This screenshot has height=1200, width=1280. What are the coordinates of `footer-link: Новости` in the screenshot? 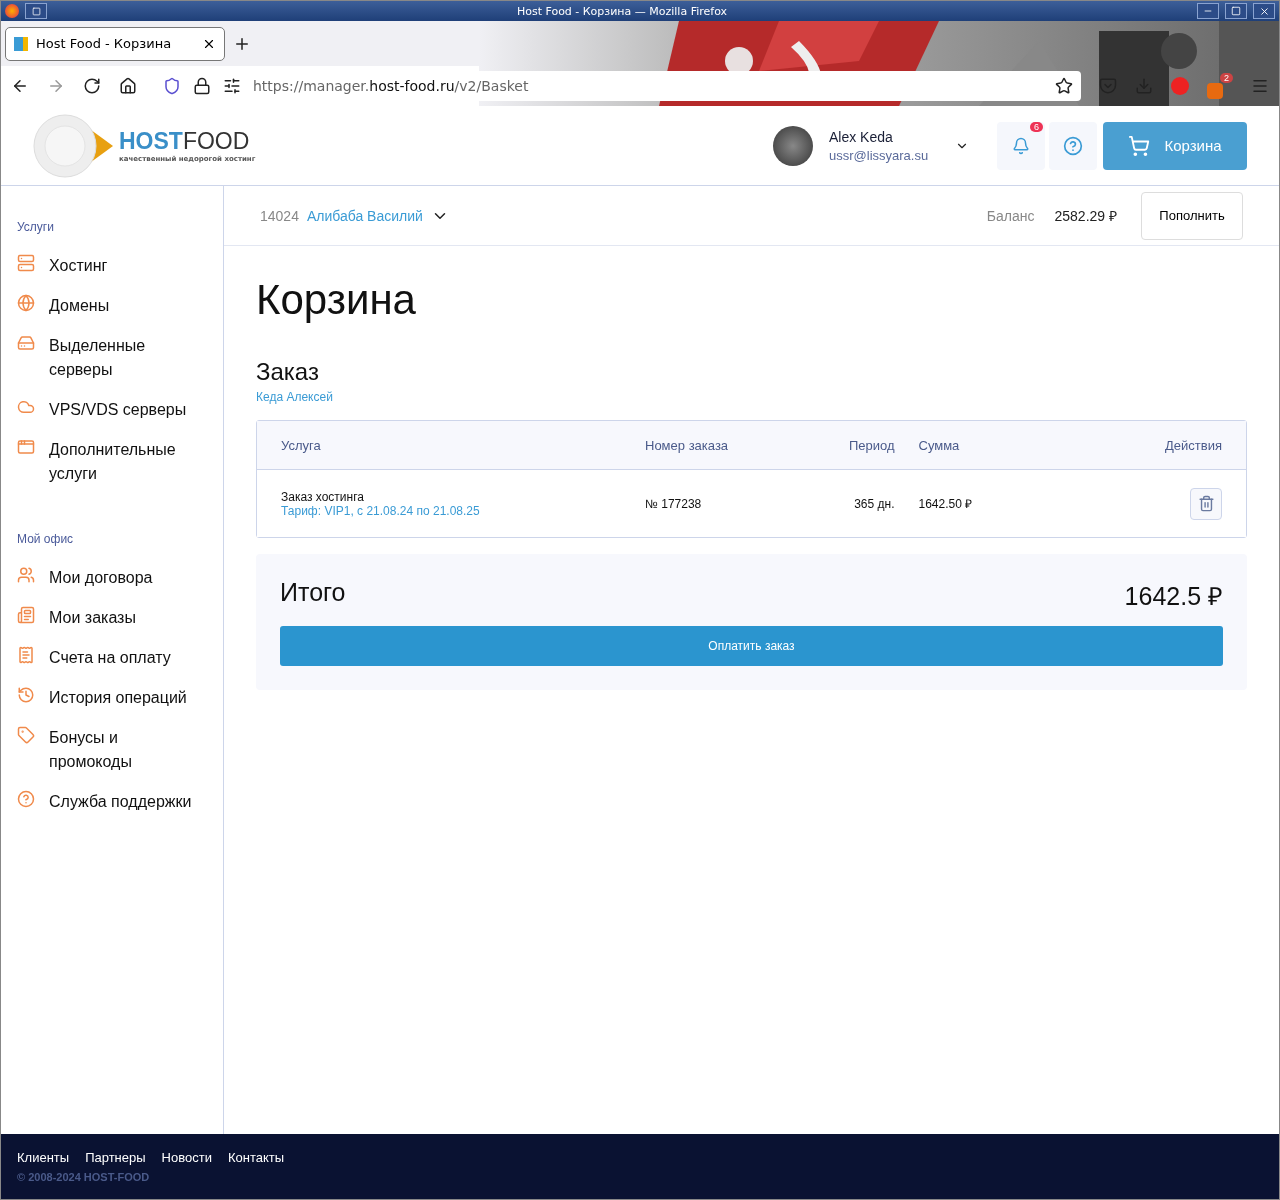 It's located at (186, 1157).